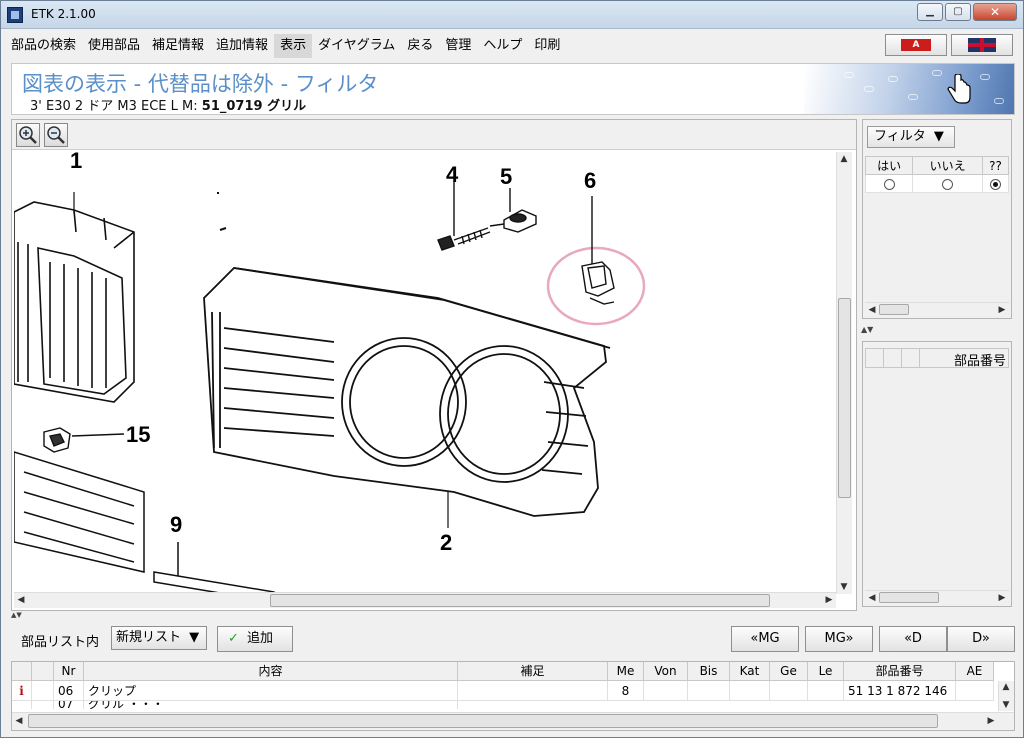  Describe the element at coordinates (982, 45) in the screenshot. I see `language-flag-button-uk` at that location.